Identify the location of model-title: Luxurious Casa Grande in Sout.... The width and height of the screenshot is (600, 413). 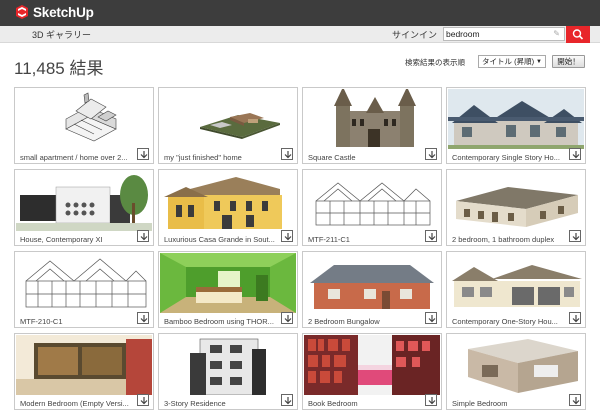
(220, 239).